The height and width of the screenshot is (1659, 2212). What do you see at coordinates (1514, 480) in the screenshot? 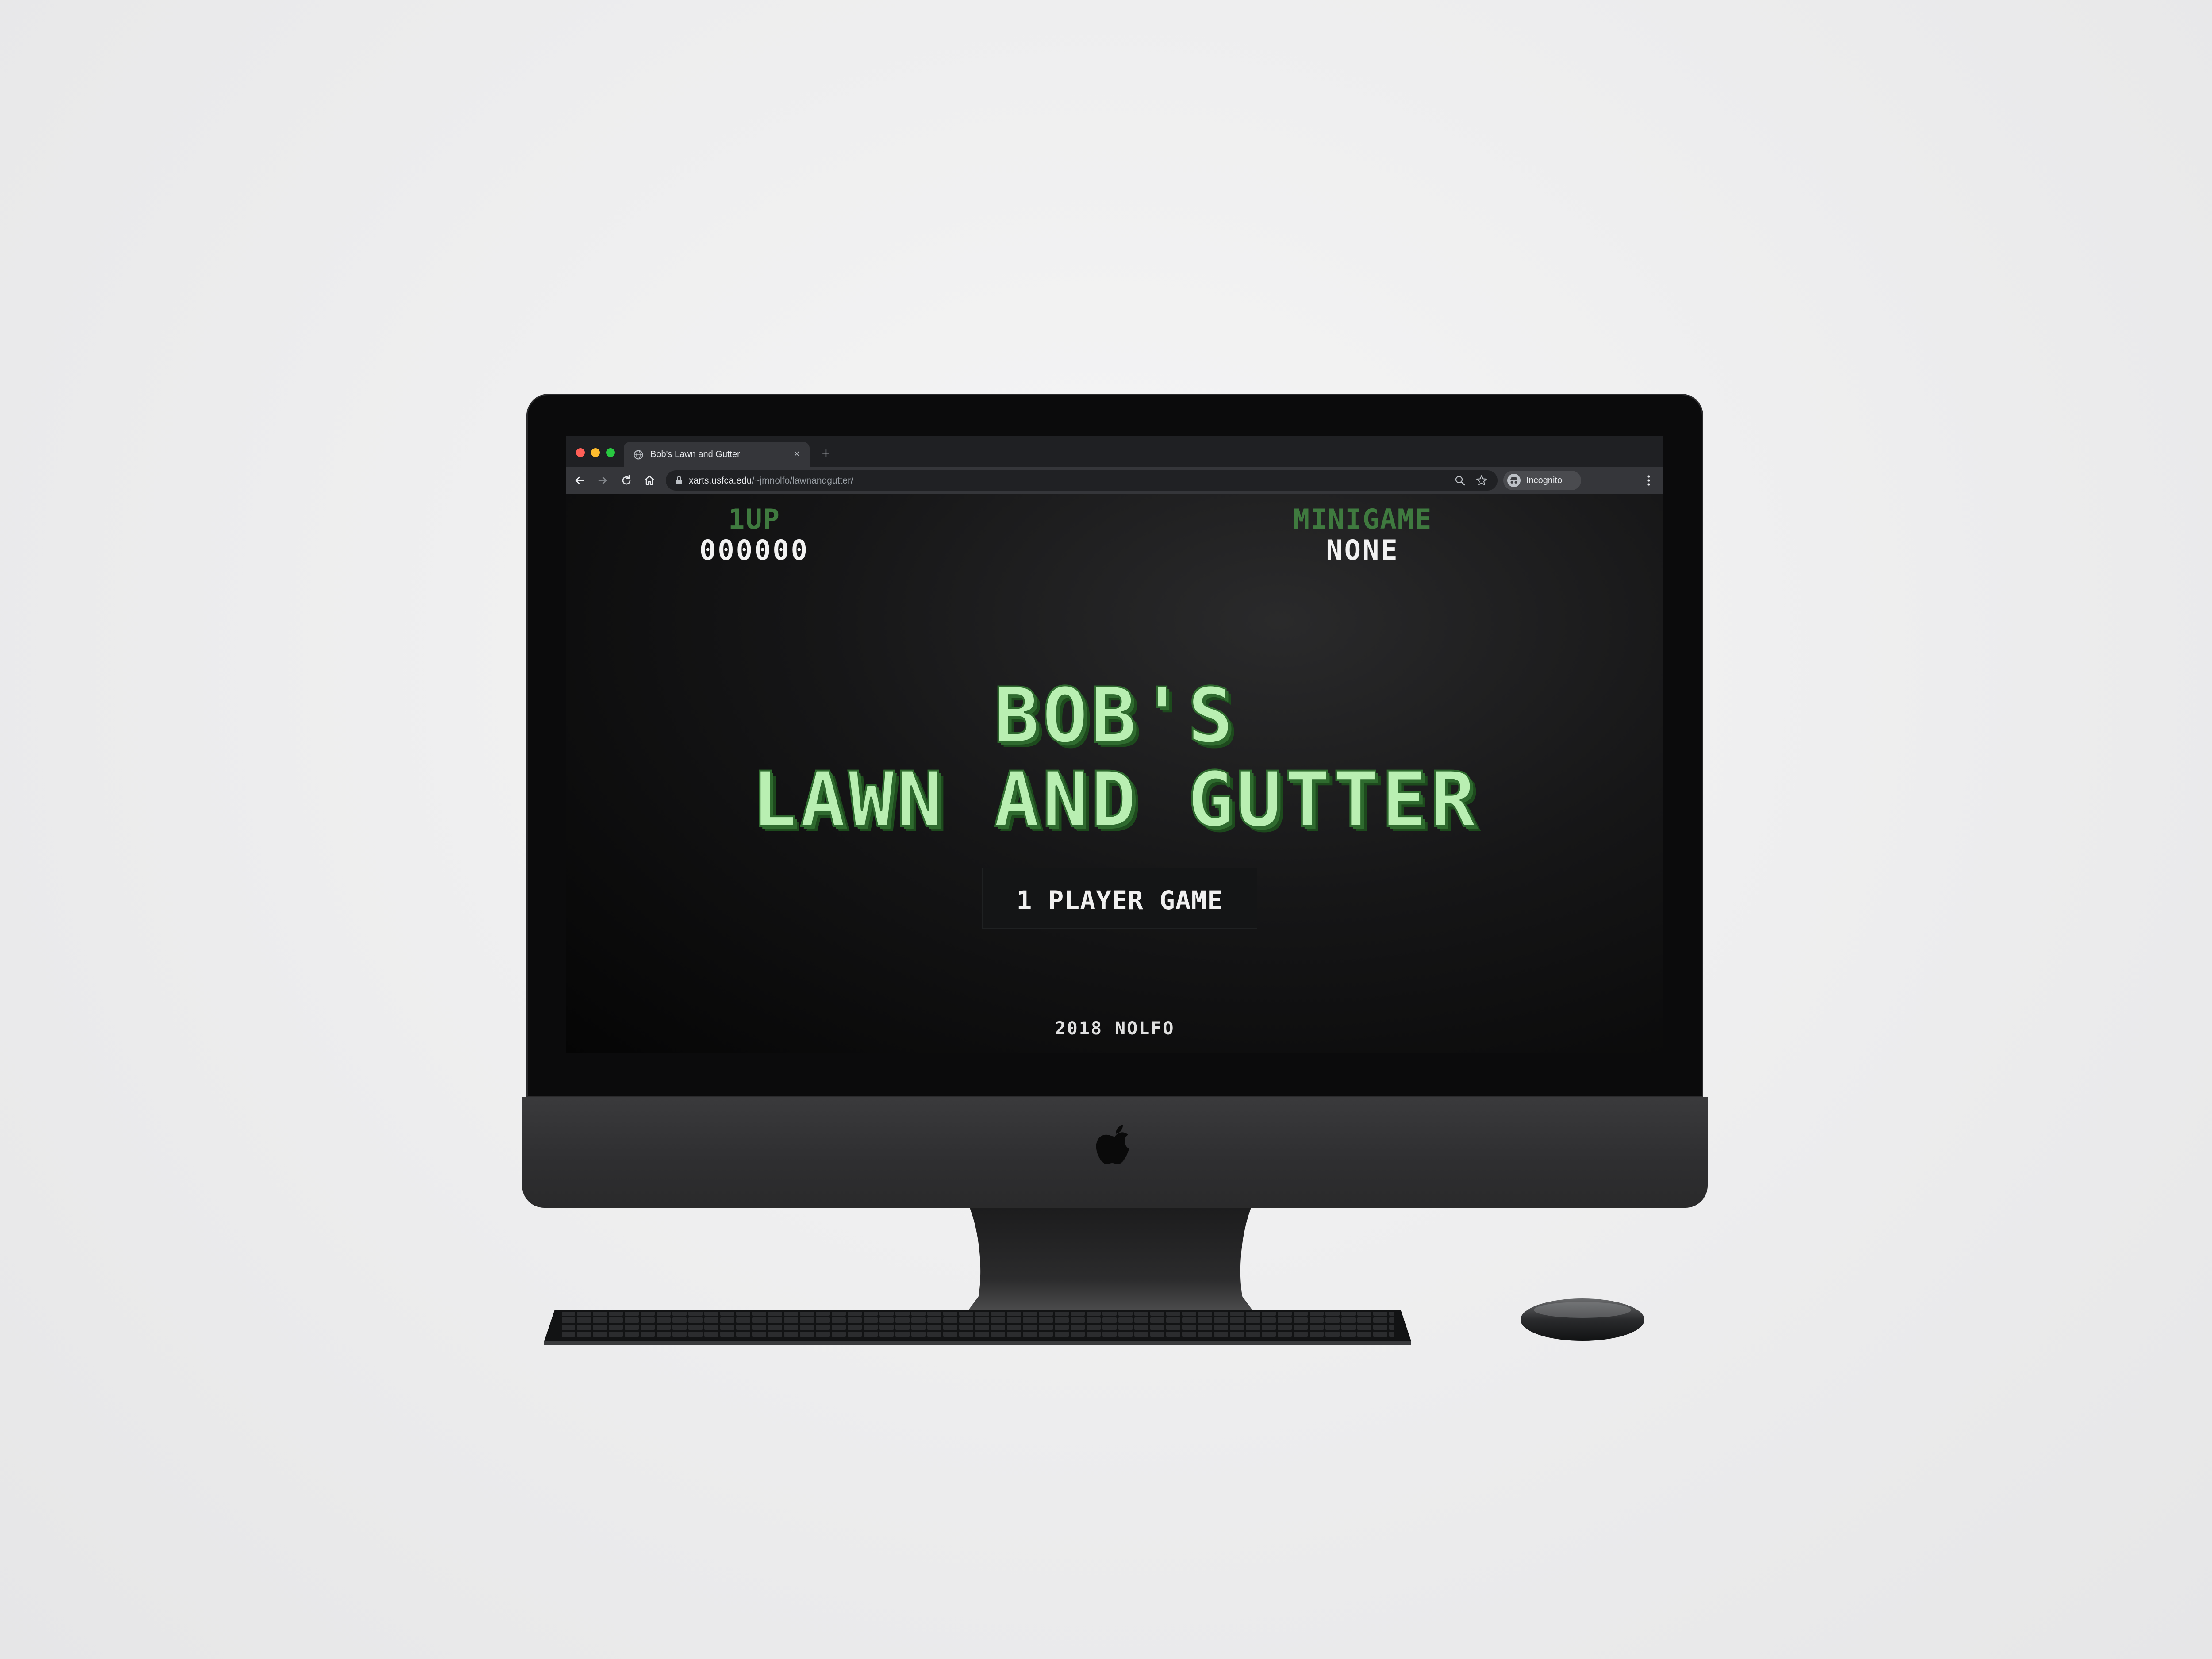
I see `incognito-icon` at bounding box center [1514, 480].